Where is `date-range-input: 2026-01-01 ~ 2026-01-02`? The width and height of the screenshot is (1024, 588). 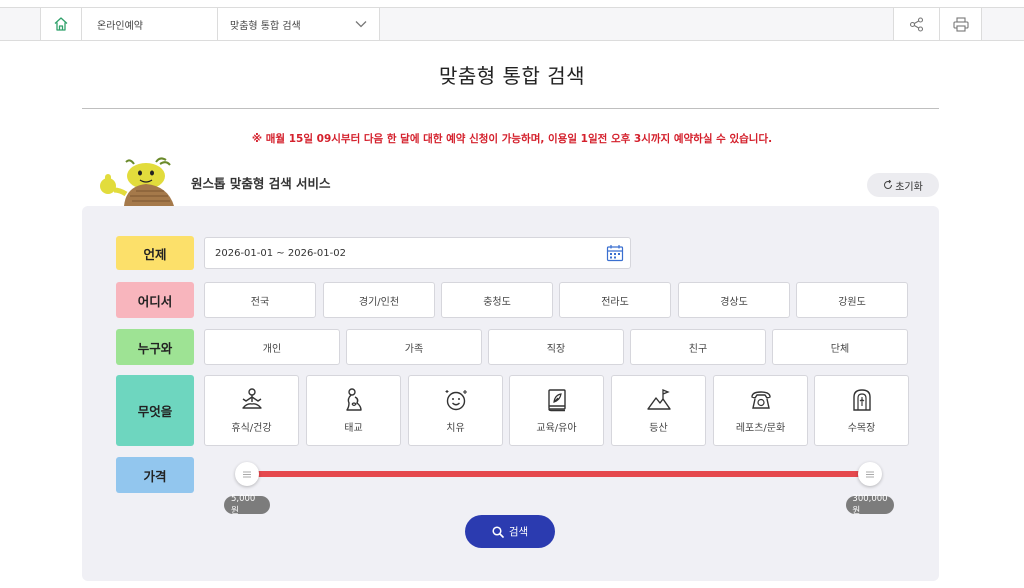 date-range-input: 2026-01-01 ~ 2026-01-02 is located at coordinates (417, 253).